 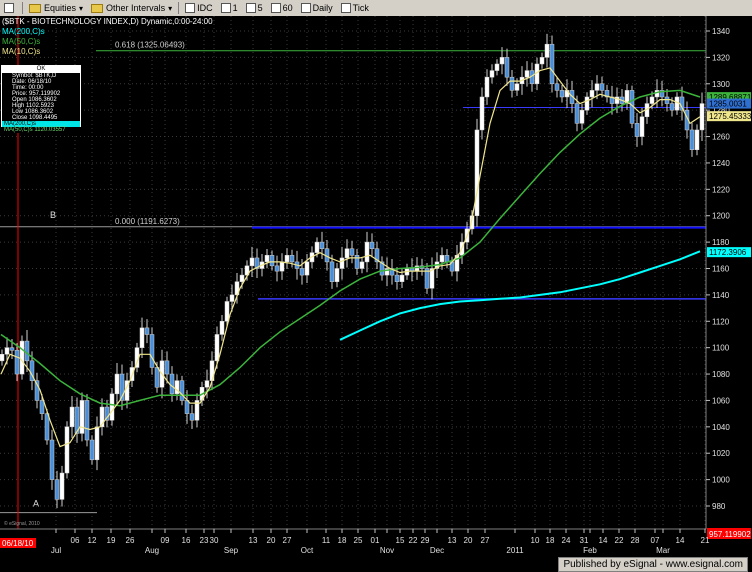 I want to click on y-tick-label: 1120, so click(x=721, y=321).